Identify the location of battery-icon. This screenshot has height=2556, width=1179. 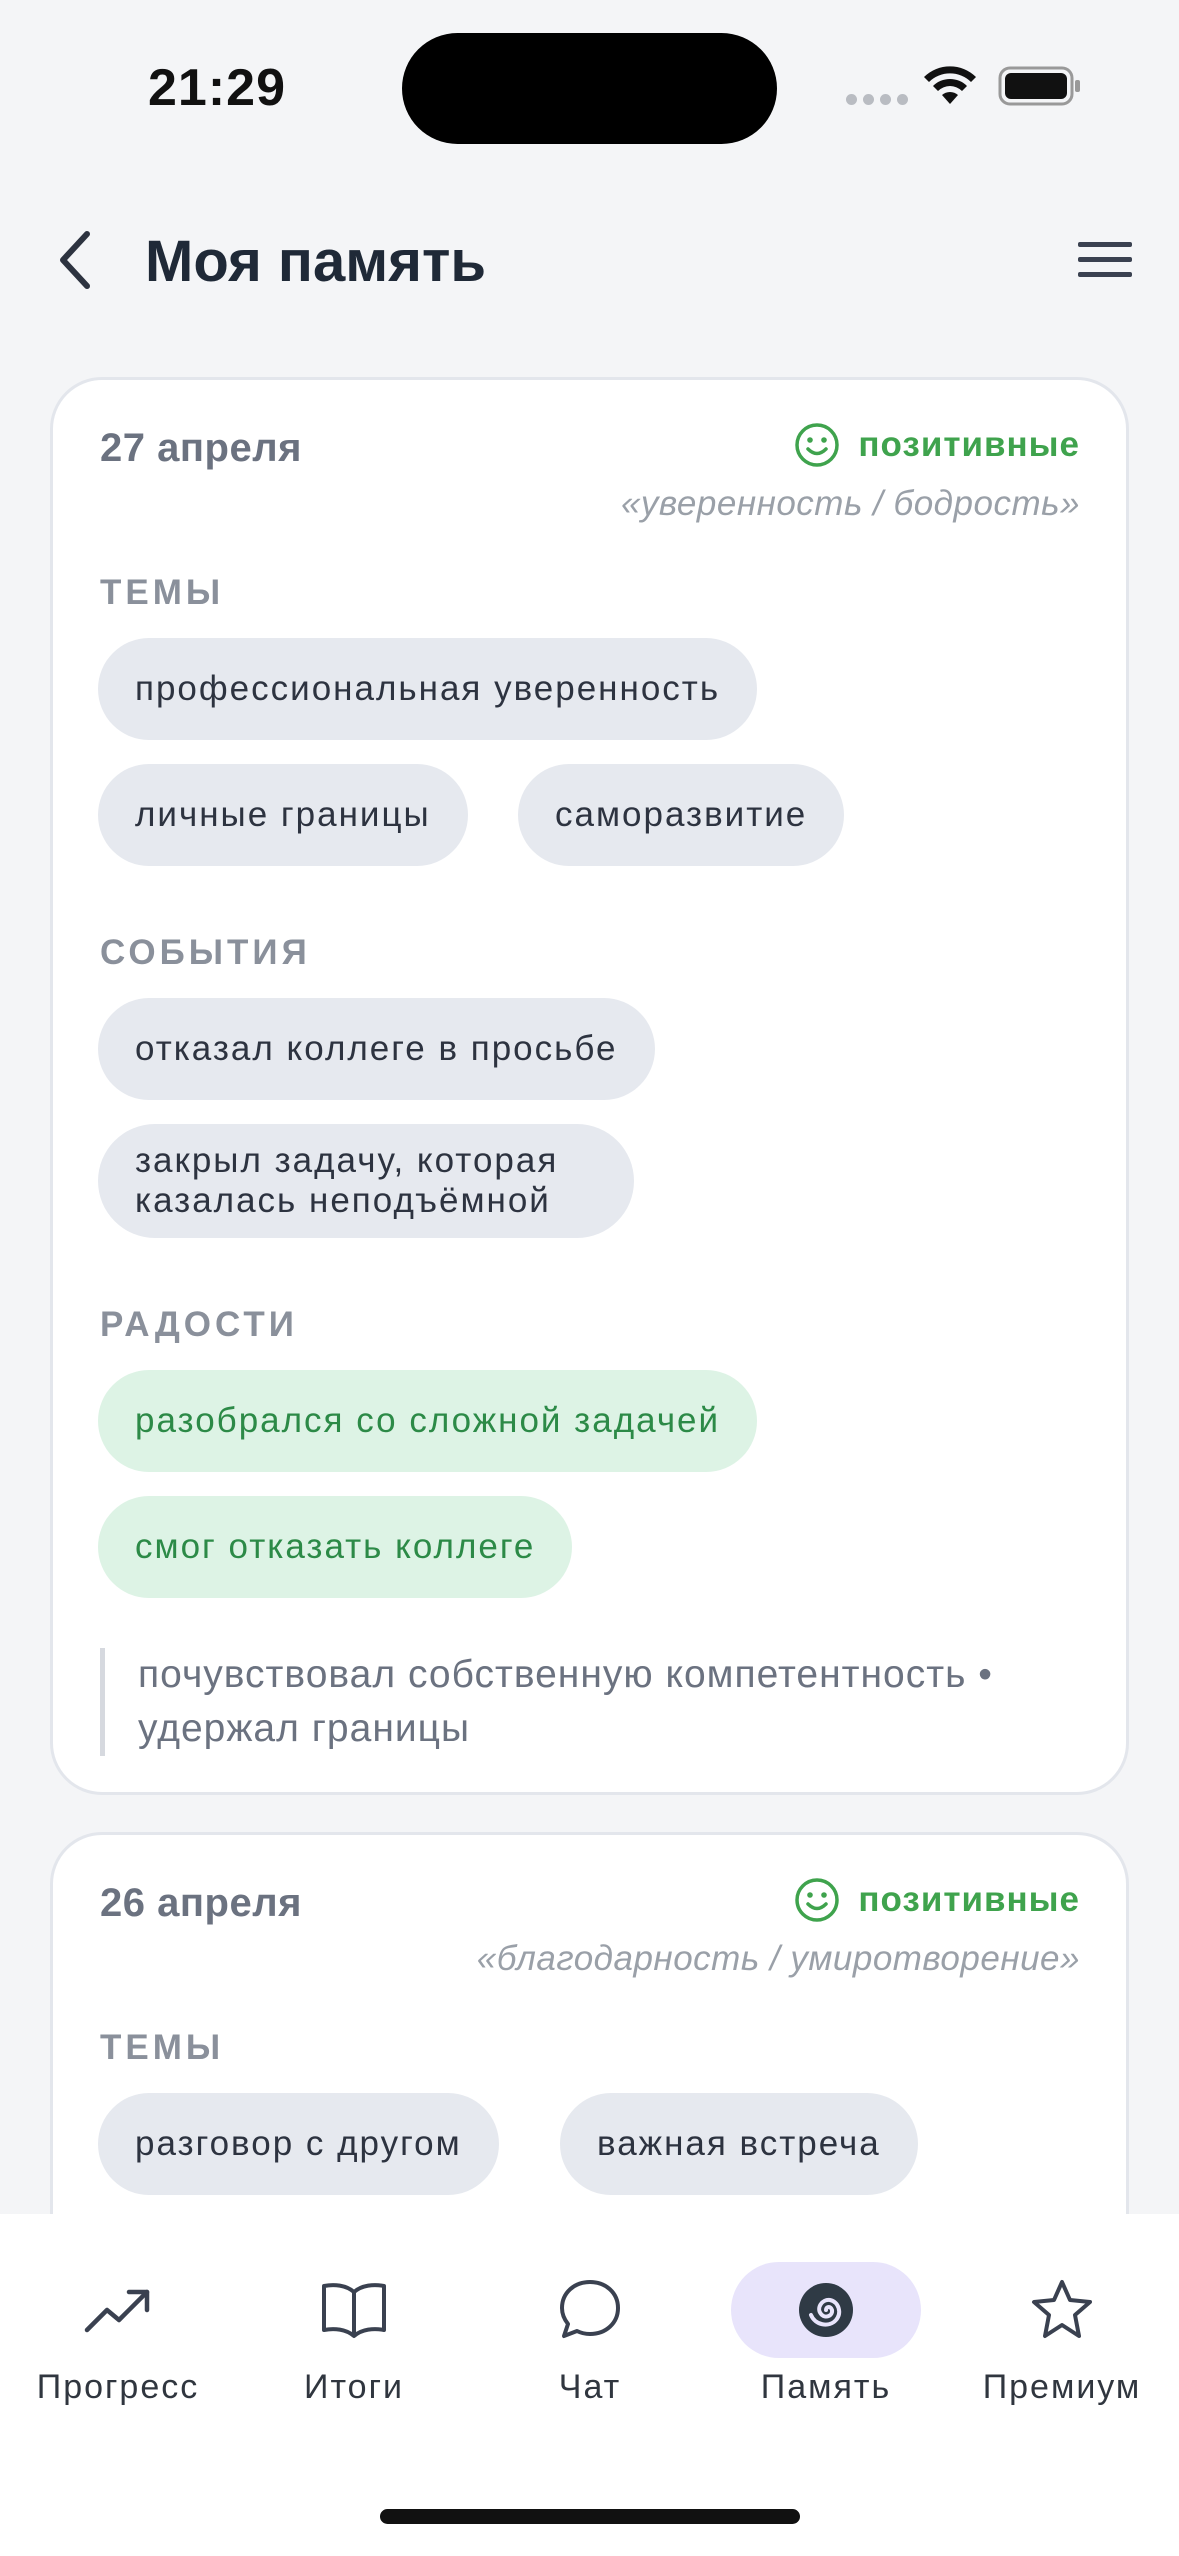
(1039, 86).